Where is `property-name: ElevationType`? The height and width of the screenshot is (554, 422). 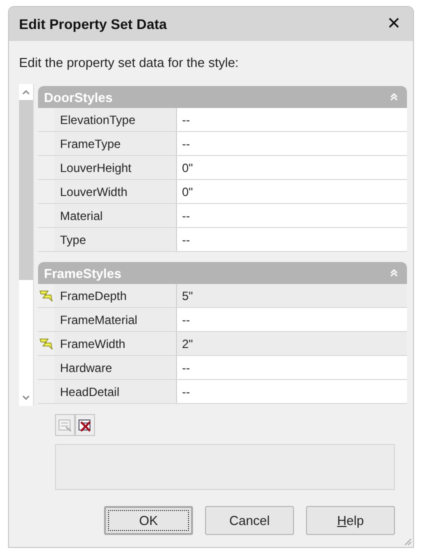 property-name: ElevationType is located at coordinates (115, 119).